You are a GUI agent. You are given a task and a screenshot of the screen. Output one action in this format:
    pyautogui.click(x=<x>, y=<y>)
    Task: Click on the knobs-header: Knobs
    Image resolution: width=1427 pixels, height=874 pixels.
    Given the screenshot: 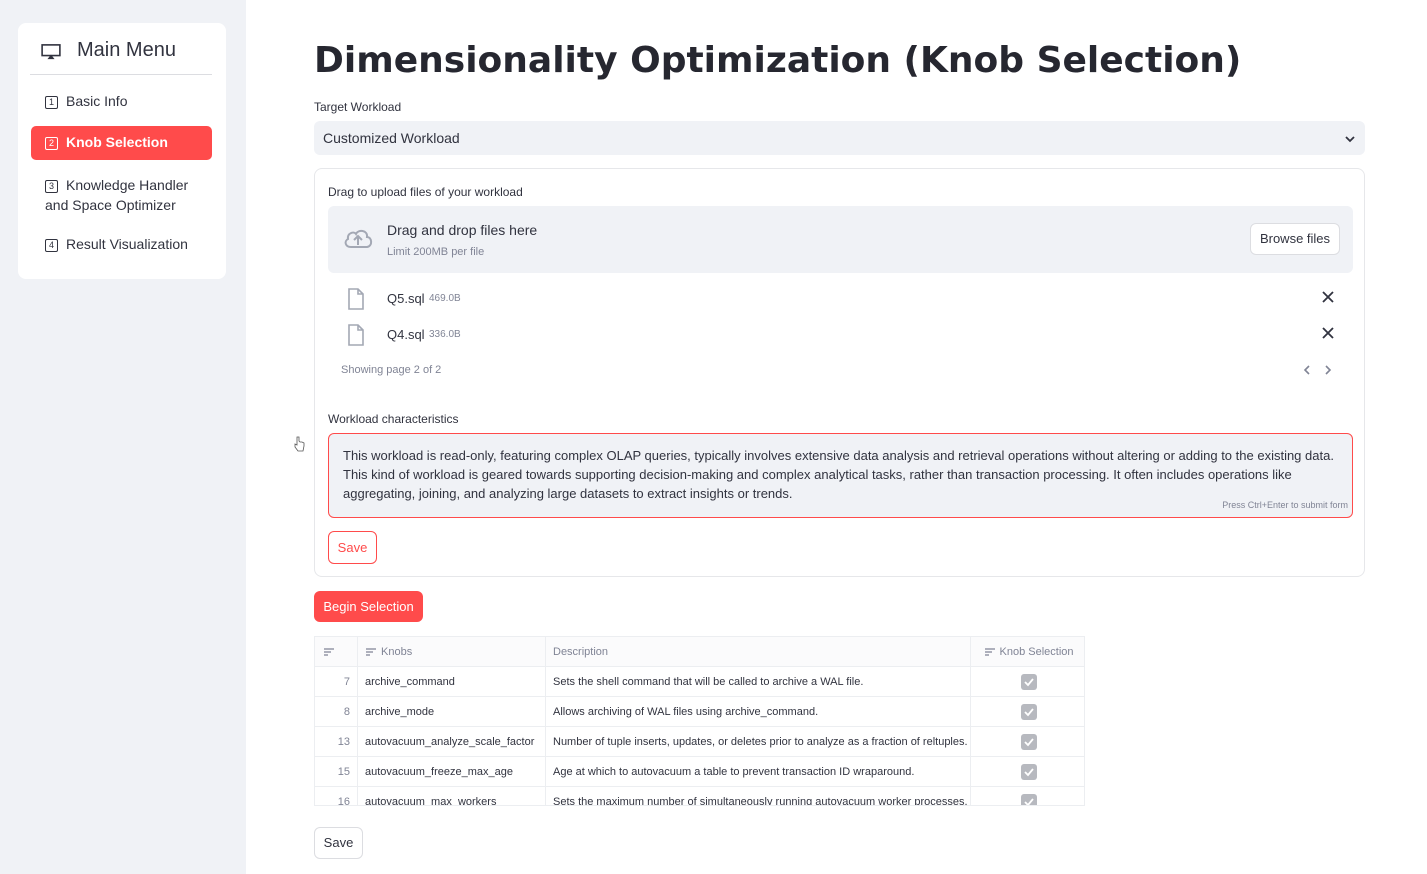 What is the action you would take?
    pyautogui.click(x=452, y=652)
    